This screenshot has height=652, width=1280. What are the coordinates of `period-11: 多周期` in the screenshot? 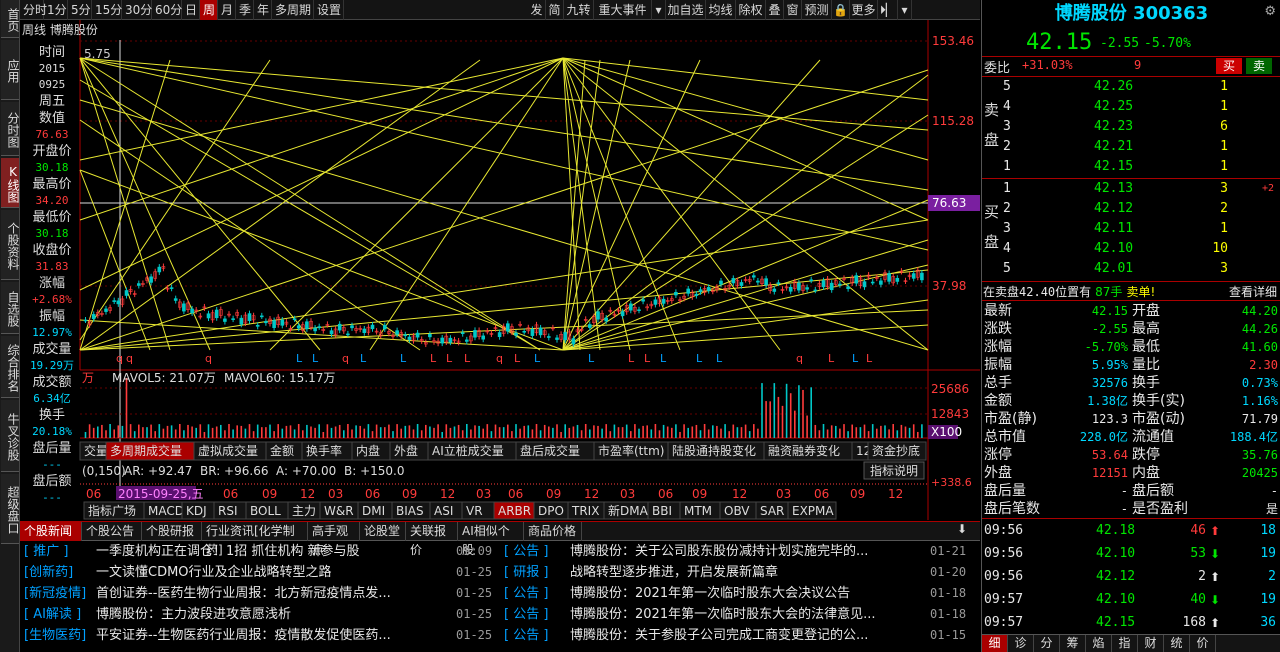 It's located at (293, 10).